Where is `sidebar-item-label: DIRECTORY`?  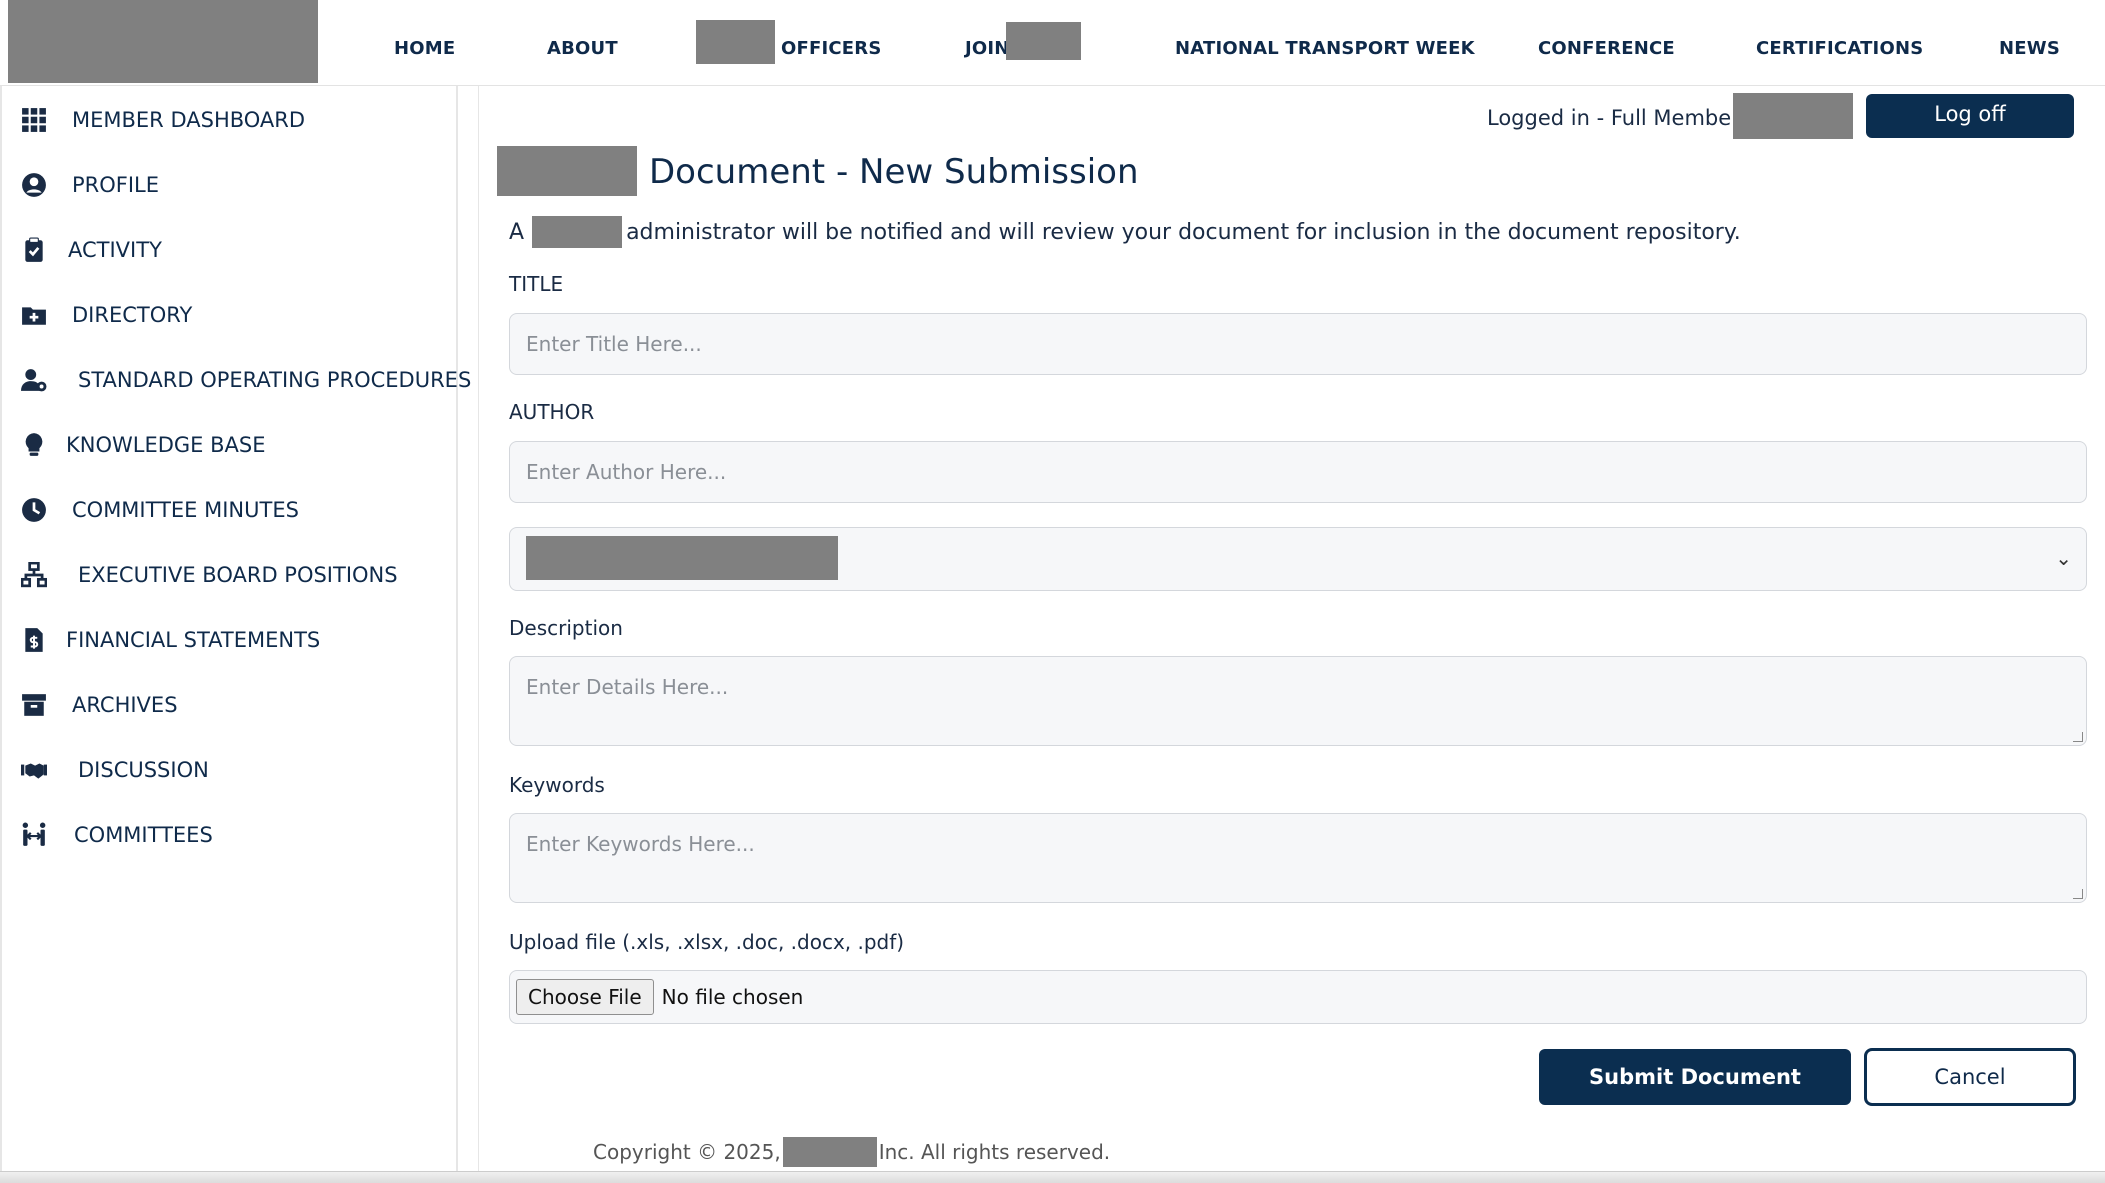 sidebar-item-label: DIRECTORY is located at coordinates (132, 315).